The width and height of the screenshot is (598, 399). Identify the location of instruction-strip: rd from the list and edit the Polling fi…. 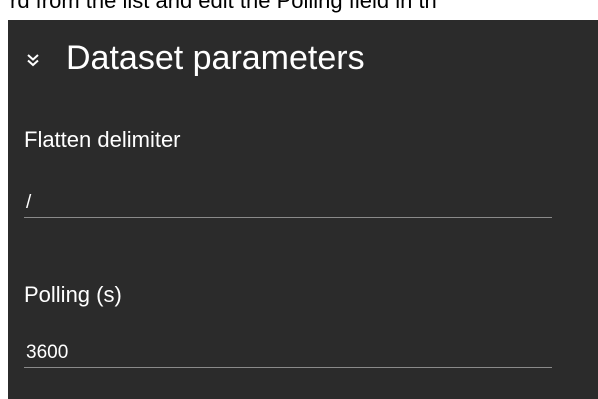
(299, 10).